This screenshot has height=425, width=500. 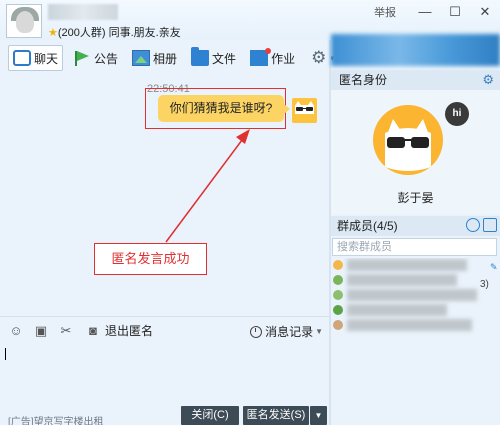 What do you see at coordinates (473, 225) in the screenshot?
I see `refresh-icon` at bounding box center [473, 225].